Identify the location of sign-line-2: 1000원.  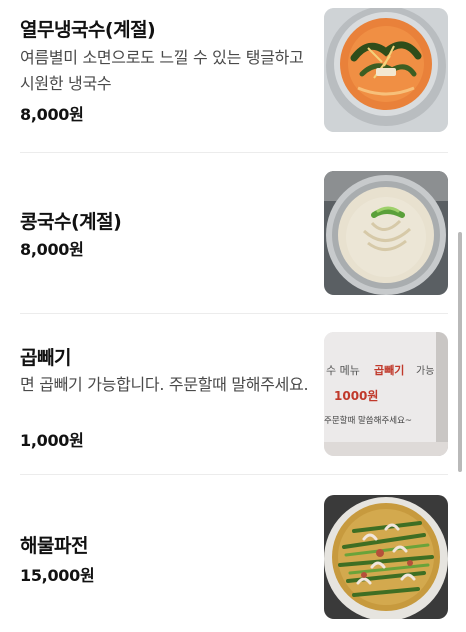
(356, 396).